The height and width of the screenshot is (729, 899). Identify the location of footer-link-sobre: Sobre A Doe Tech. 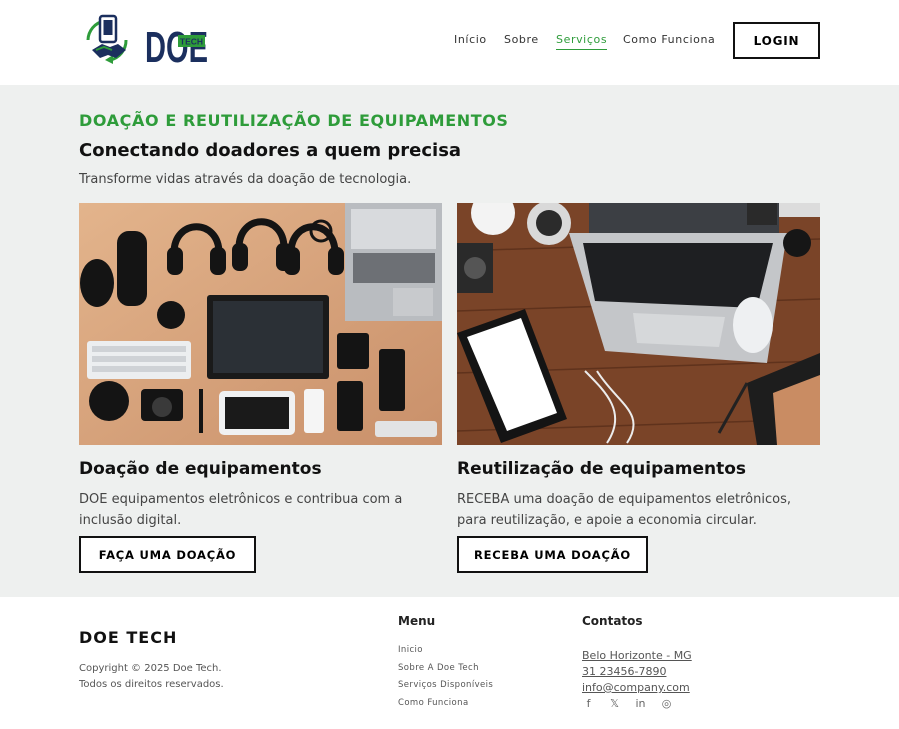
(445, 669).